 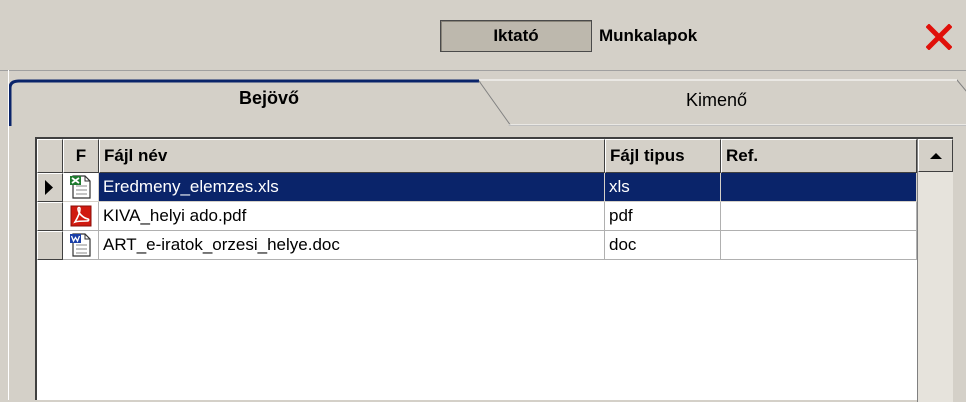 I want to click on file-name-cell: Eredmeny_elemzes.xls, so click(x=352, y=187).